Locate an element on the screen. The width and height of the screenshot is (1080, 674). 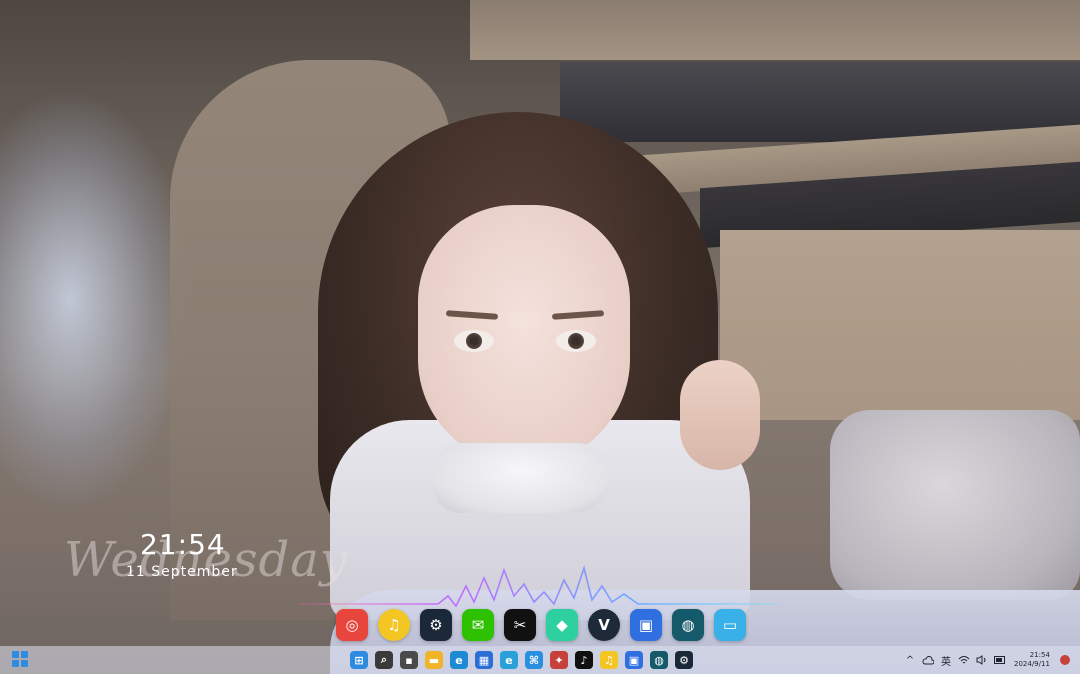
taskbar-app-anki: ✦ is located at coordinates (559, 660).